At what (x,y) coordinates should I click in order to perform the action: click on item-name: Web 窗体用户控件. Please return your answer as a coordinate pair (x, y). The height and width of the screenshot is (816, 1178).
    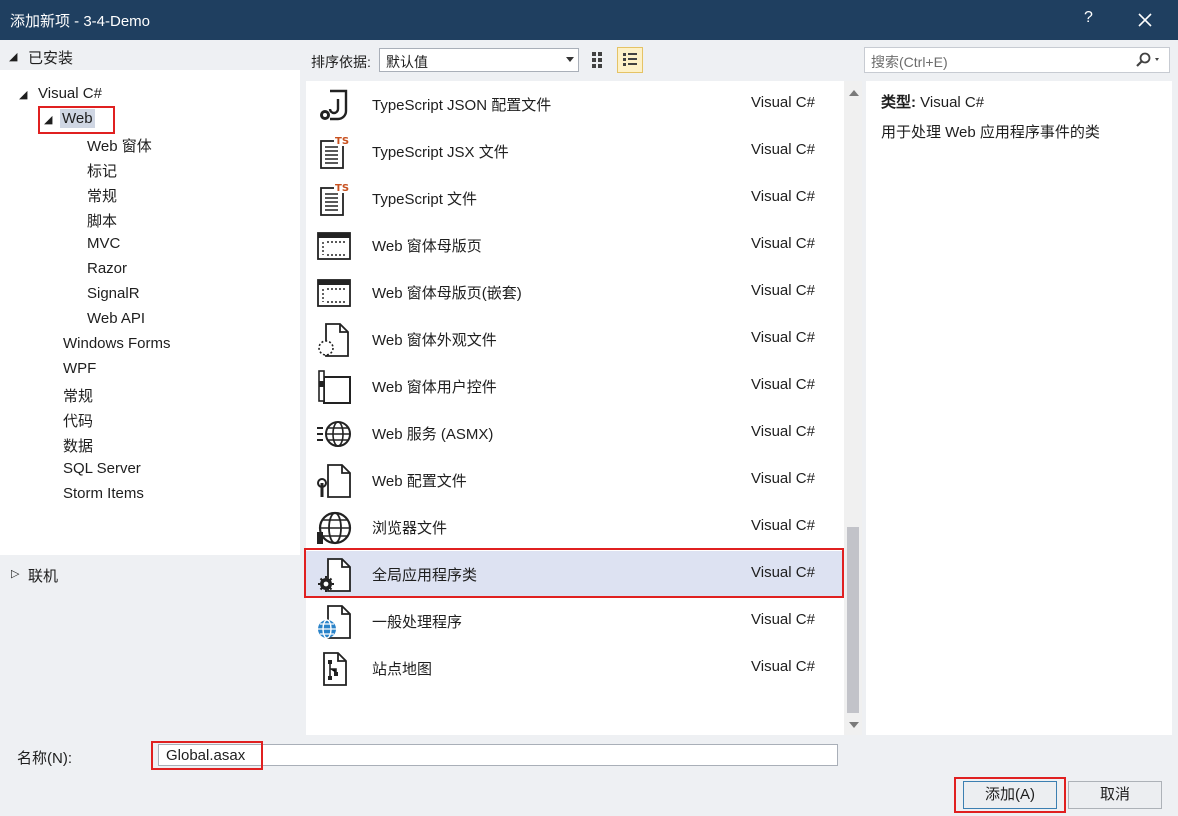
    Looking at the image, I should click on (434, 387).